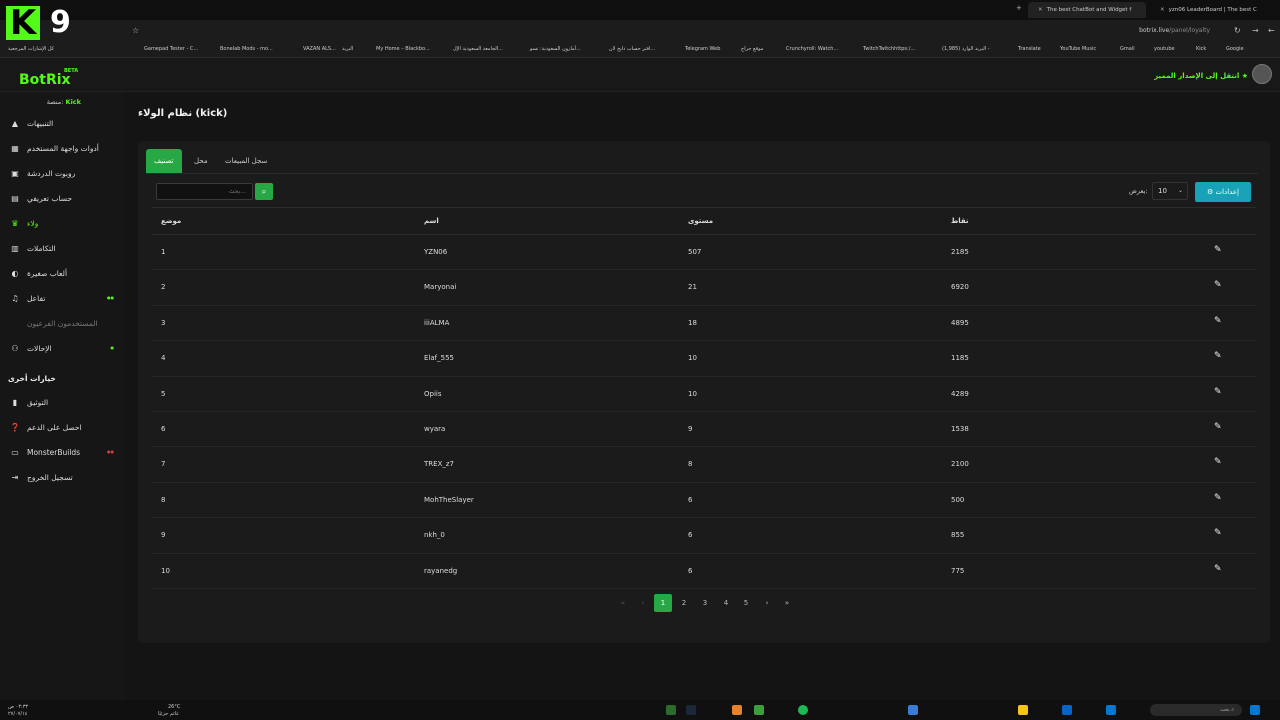 The height and width of the screenshot is (720, 1280). I want to click on tab-sales-log: سجل المبيعات, so click(246, 161).